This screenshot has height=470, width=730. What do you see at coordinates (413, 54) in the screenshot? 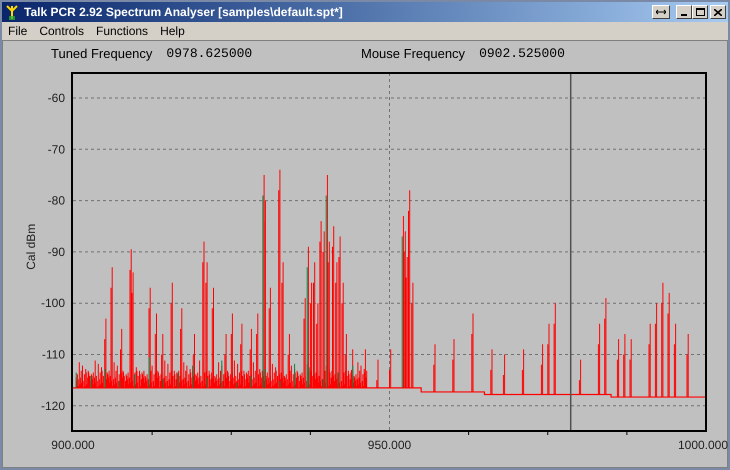
I see `readout-label: Mouse Frequency` at bounding box center [413, 54].